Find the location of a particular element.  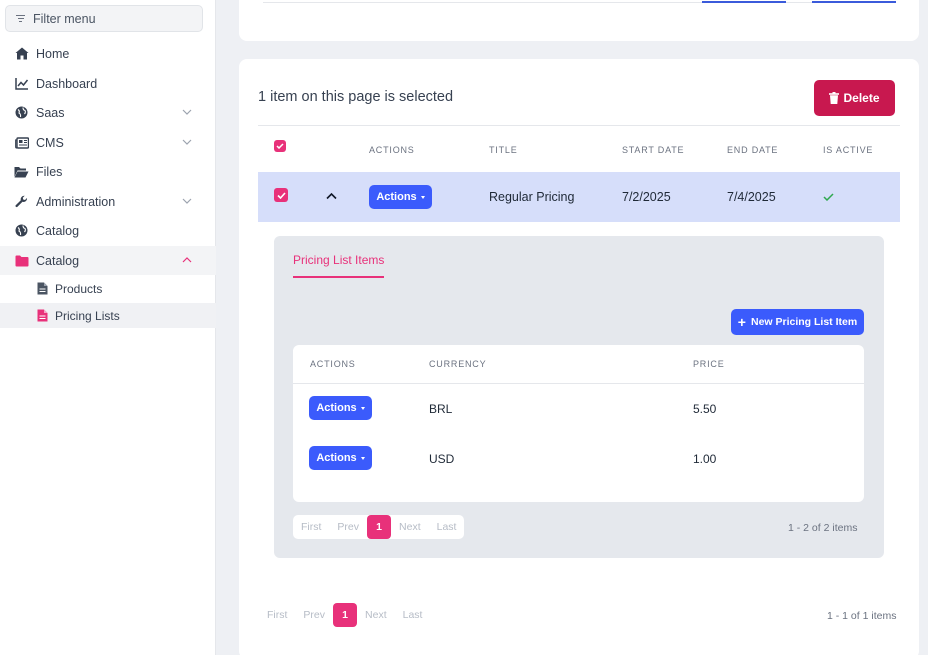

cell-price: 1.00 is located at coordinates (705, 459).